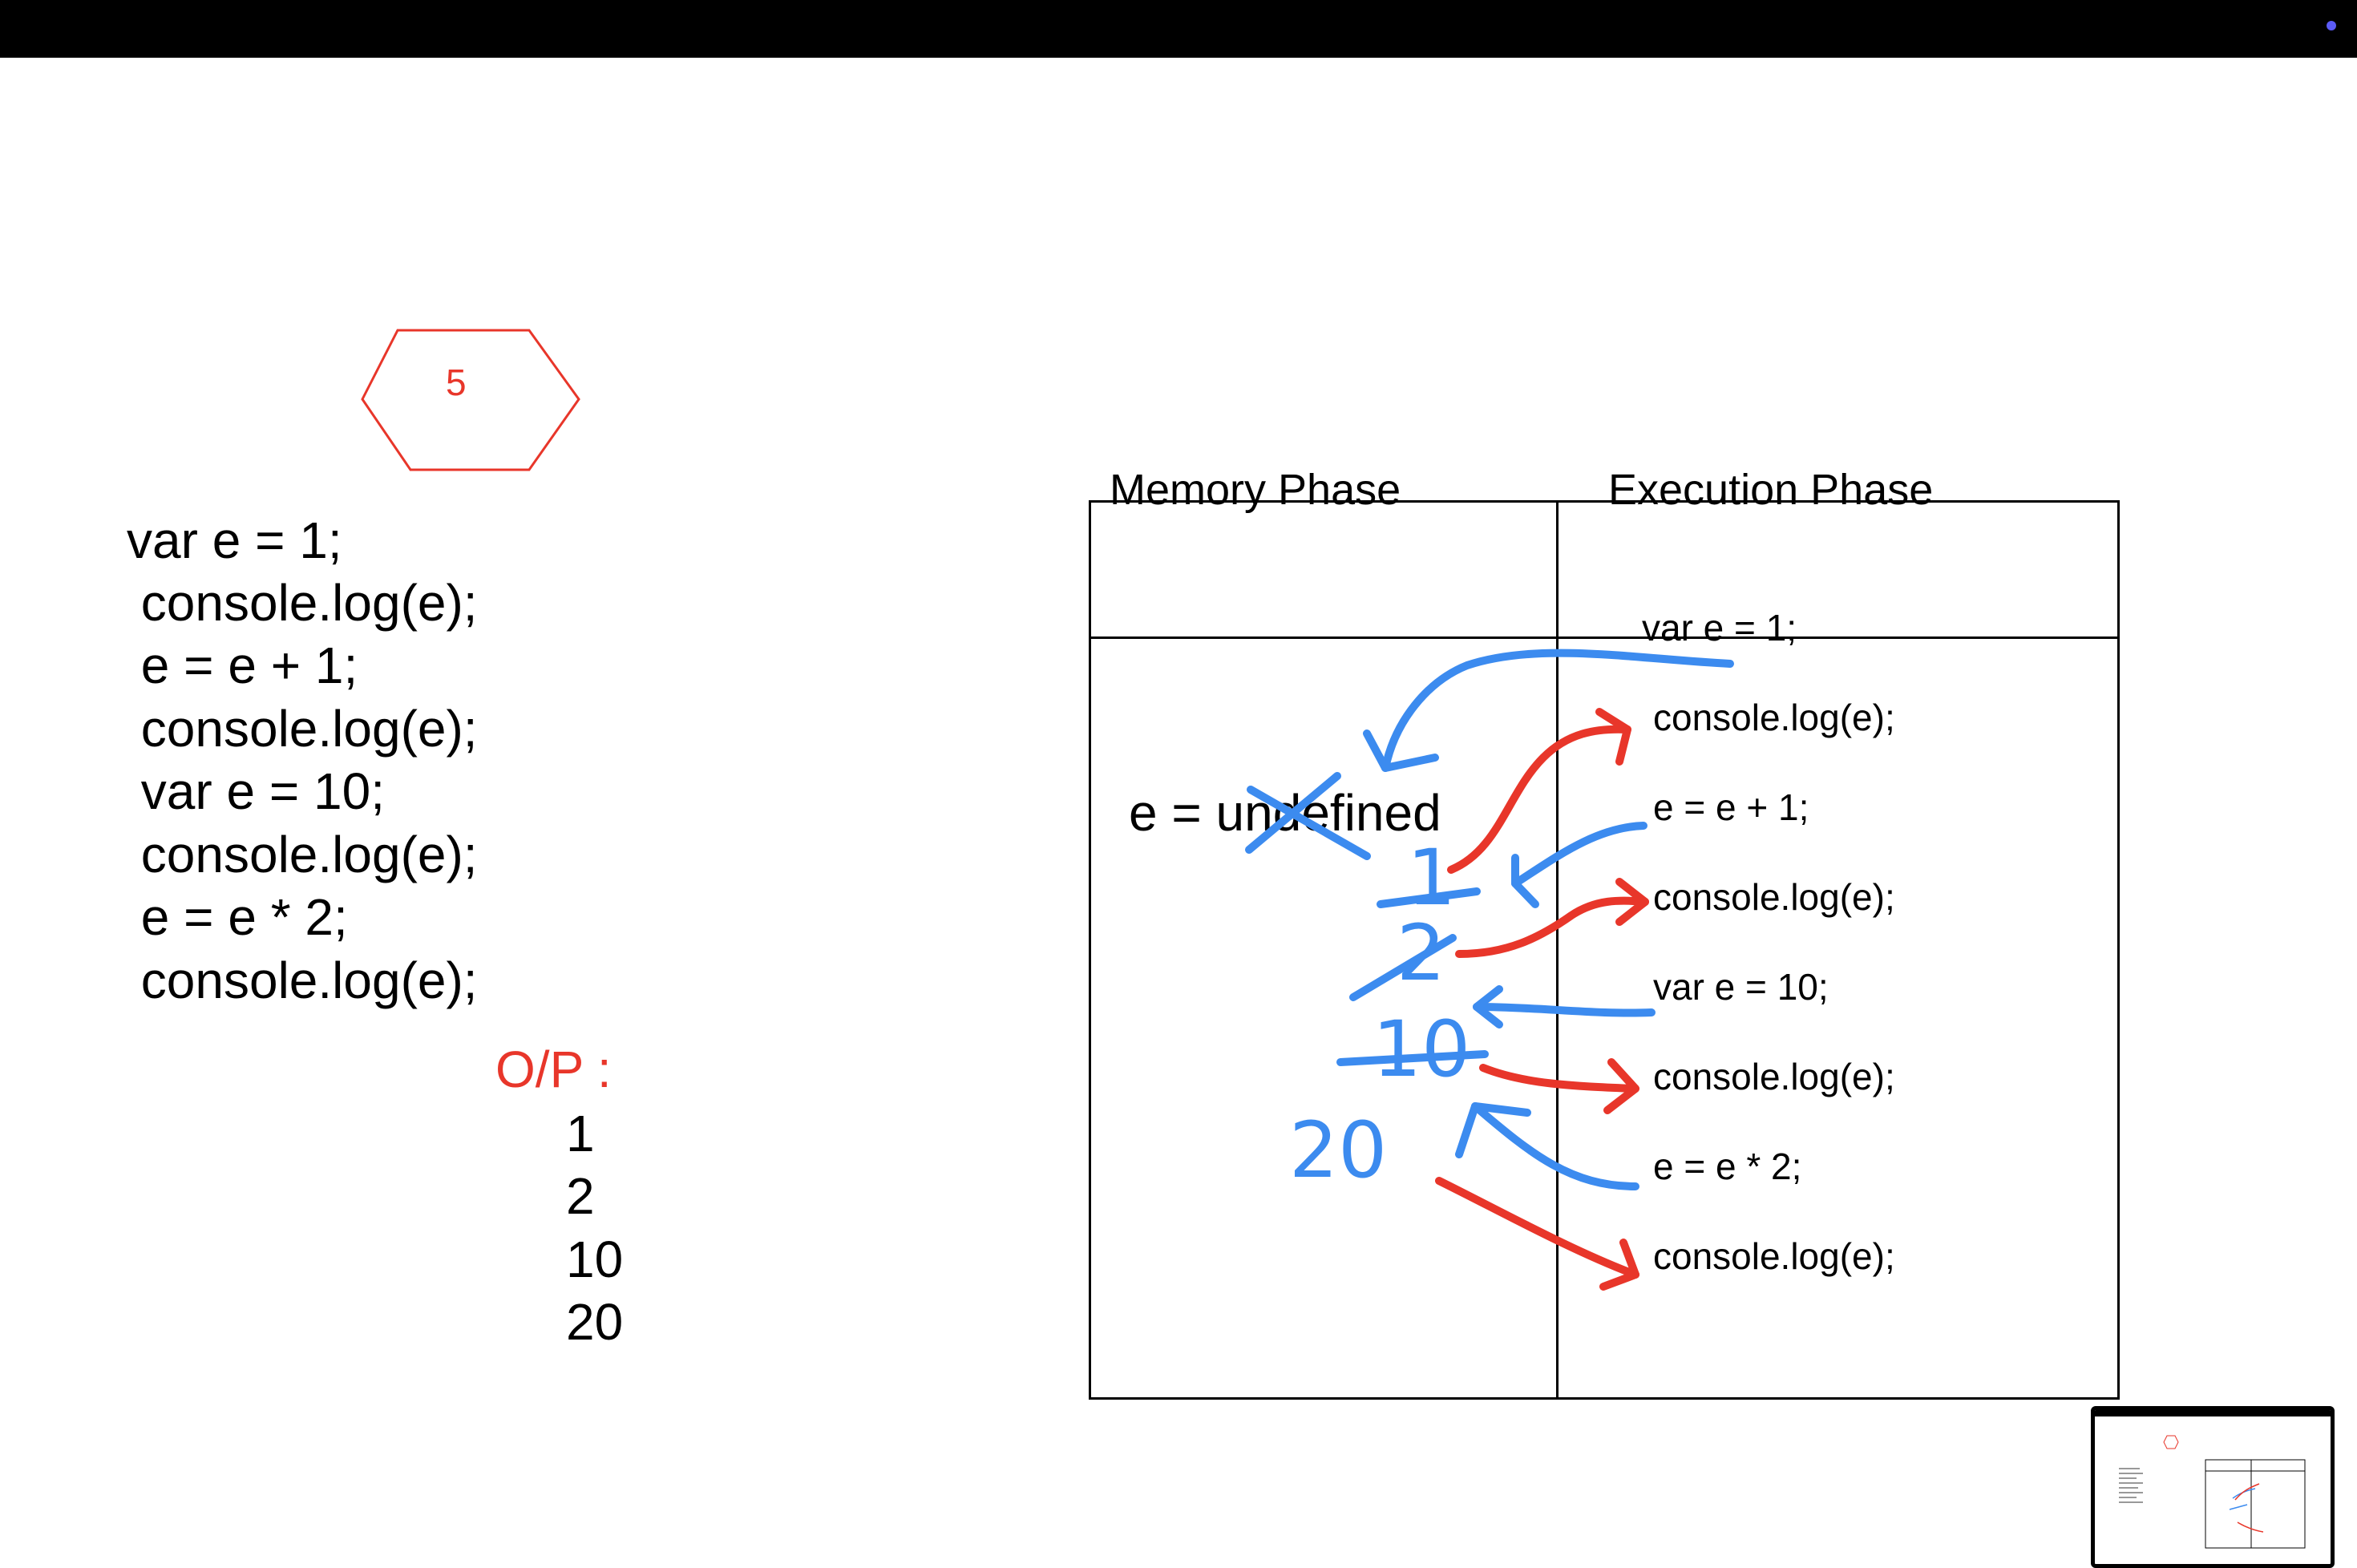  Describe the element at coordinates (242, 665) in the screenshot. I see `code-line-3: e = e + 1;` at that location.